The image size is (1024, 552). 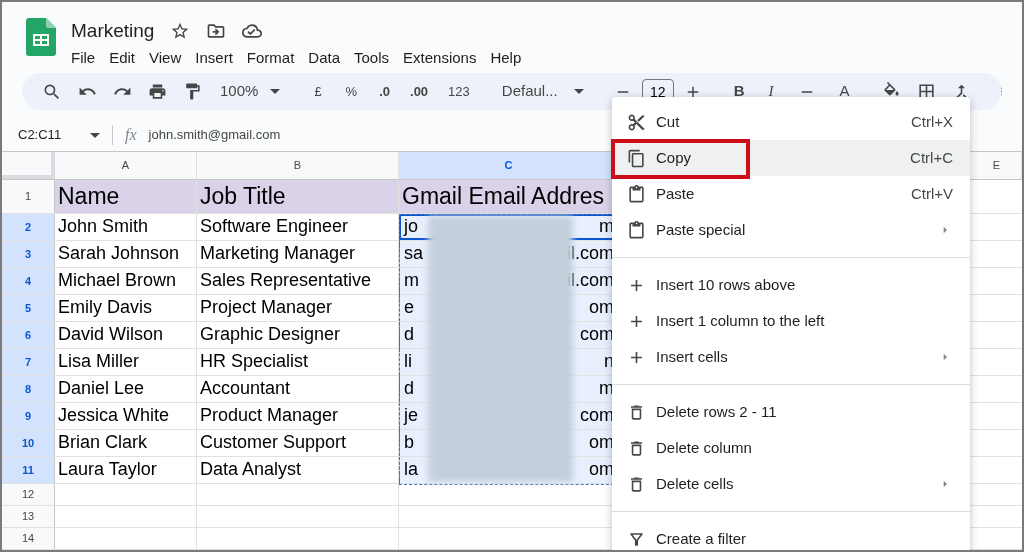 I want to click on shortcut-label: Ctrl+X, so click(x=931, y=121).